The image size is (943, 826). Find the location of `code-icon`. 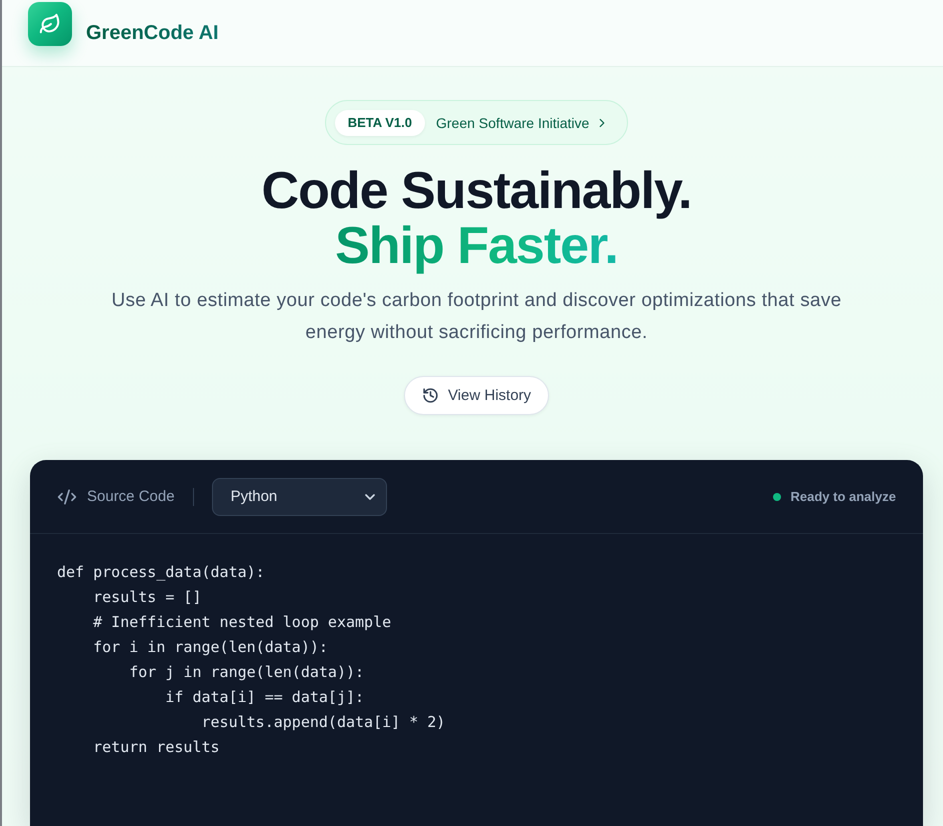

code-icon is located at coordinates (67, 496).